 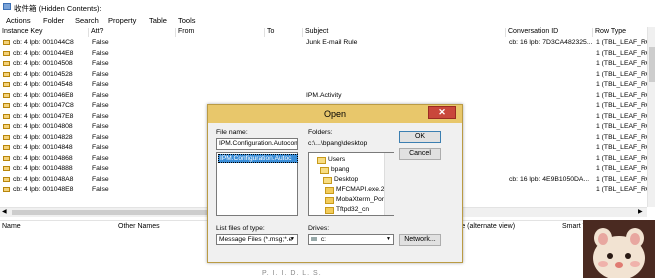 What do you see at coordinates (43, 42) in the screenshot?
I see `cell-instance-key: cb: 4 lpb: 001044C8` at bounding box center [43, 42].